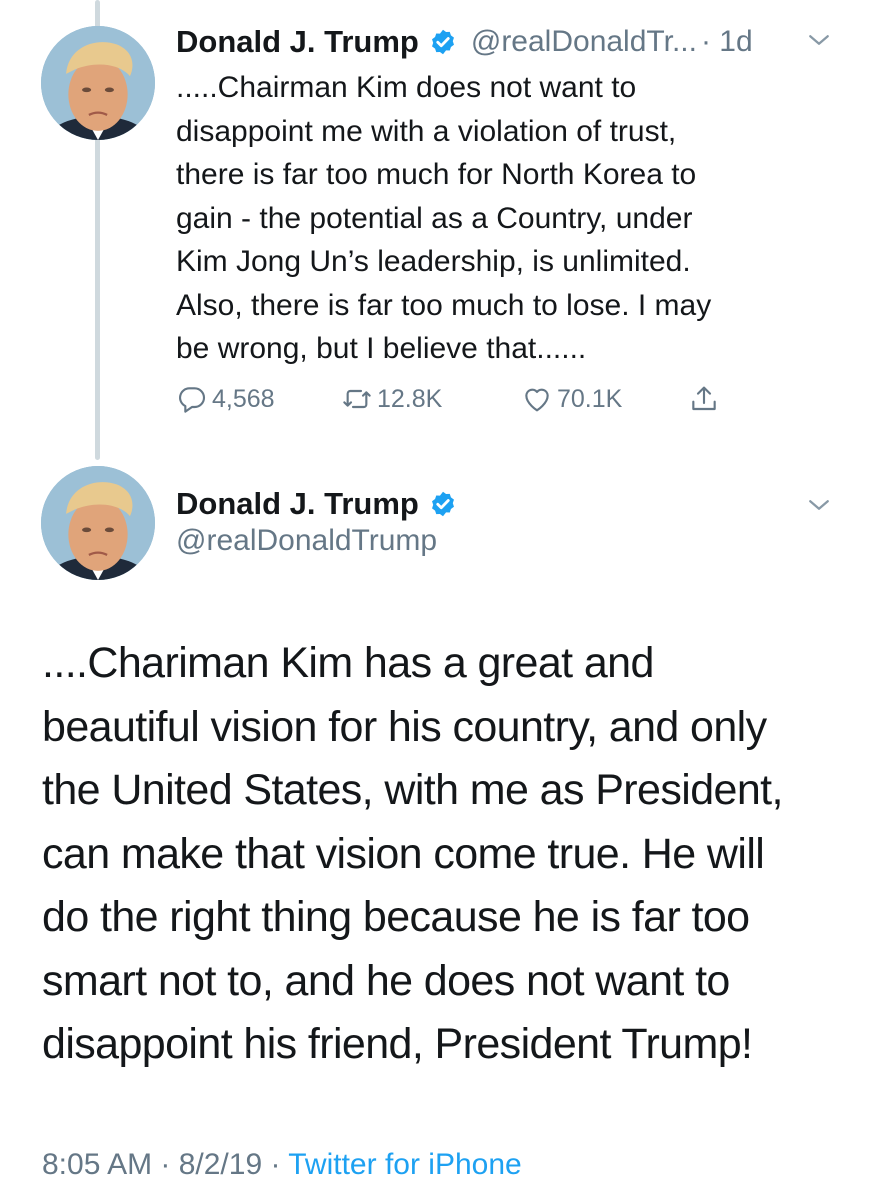 The width and height of the screenshot is (872, 1200). I want to click on retweet-button: 12.8K, so click(391, 399).